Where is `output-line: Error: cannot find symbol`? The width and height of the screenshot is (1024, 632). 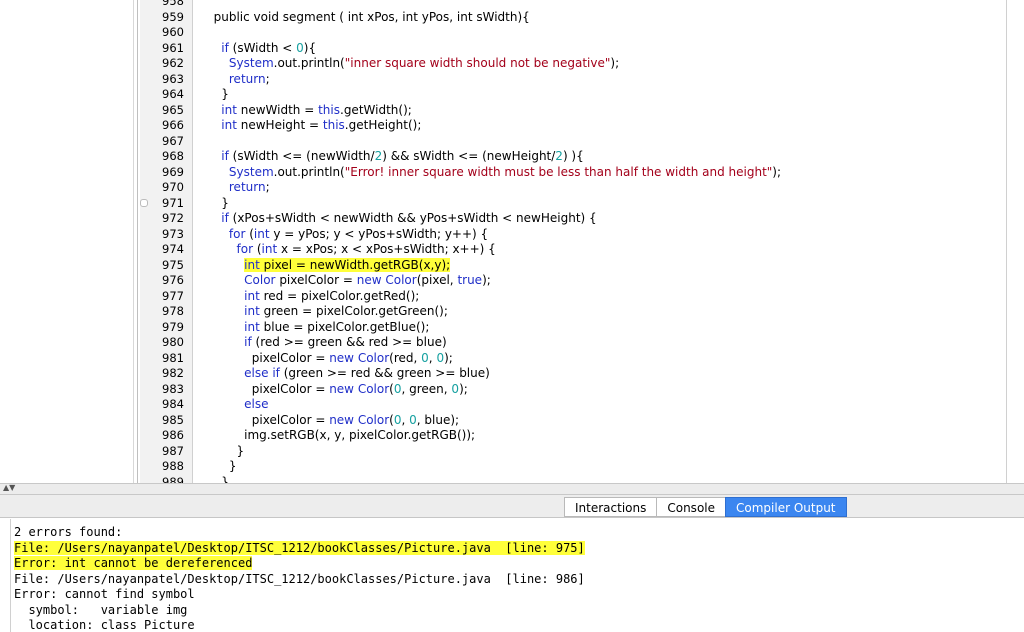 output-line: Error: cannot find symbol is located at coordinates (513, 595).